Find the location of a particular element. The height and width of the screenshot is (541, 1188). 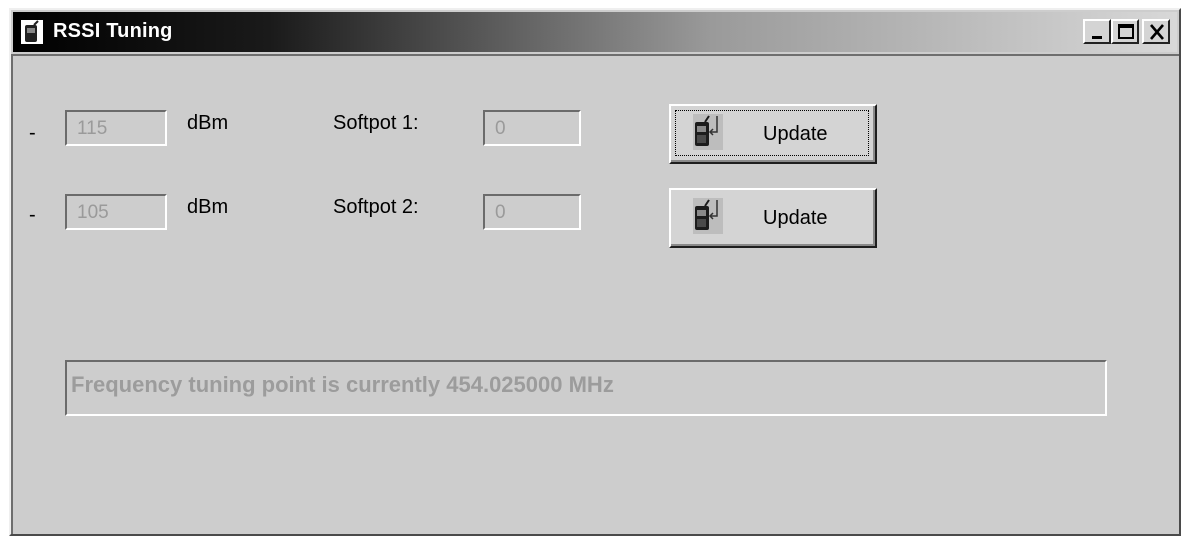

window-title: RSSI Tuning is located at coordinates (113, 31).